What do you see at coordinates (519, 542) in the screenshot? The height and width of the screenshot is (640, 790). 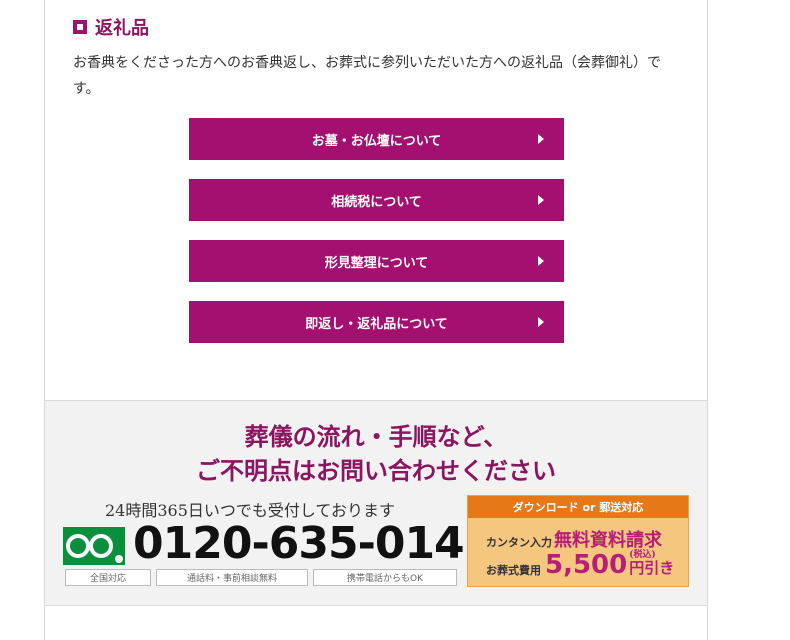 I see `banner-prefix: カンタン入力` at bounding box center [519, 542].